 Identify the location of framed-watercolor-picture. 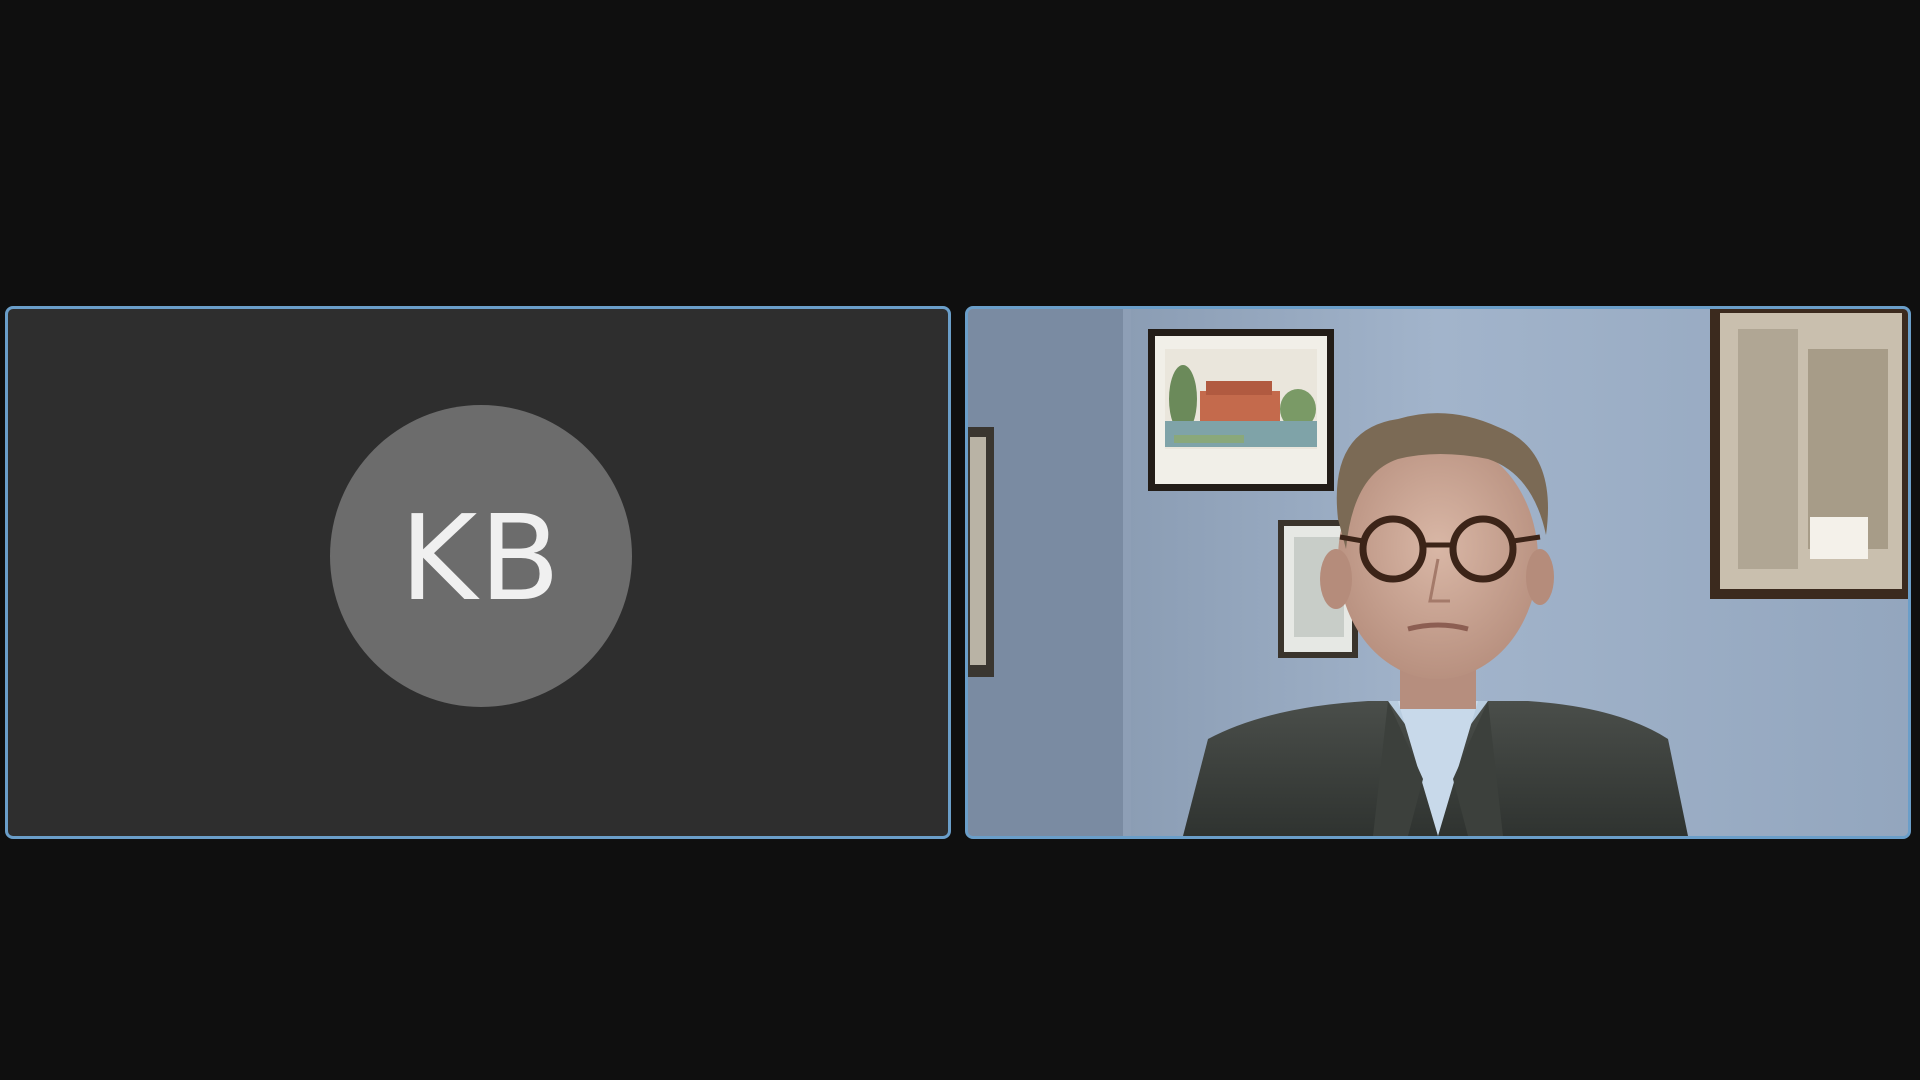
(1241, 410).